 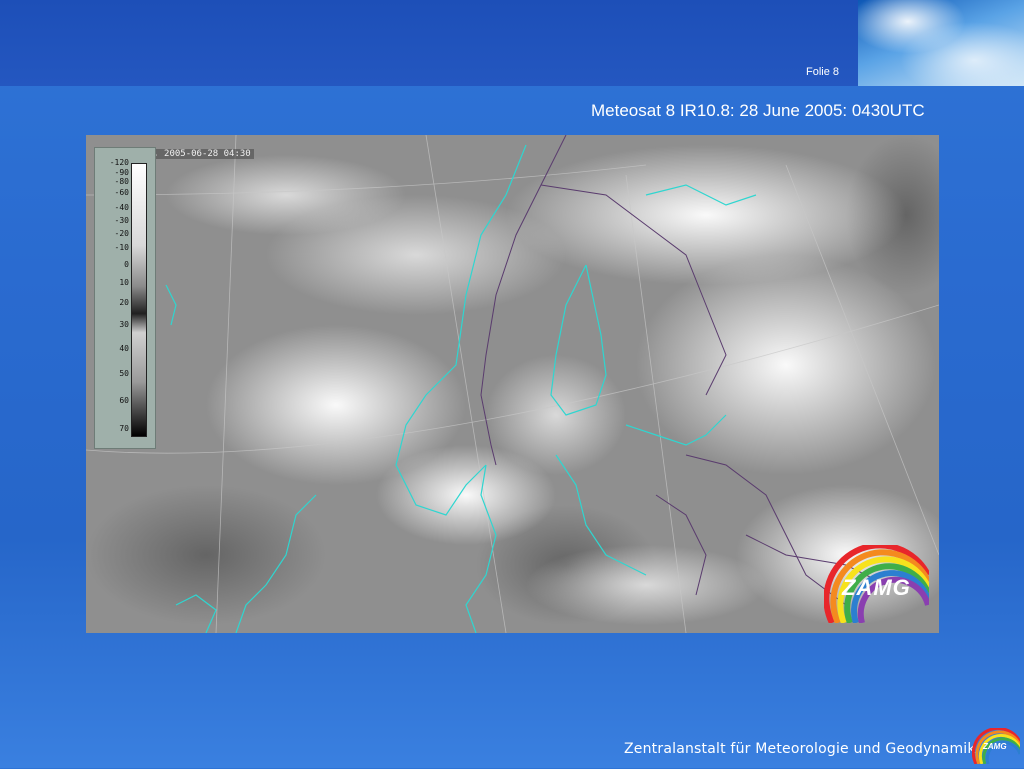 What do you see at coordinates (121, 172) in the screenshot?
I see `scale-tick: -90` at bounding box center [121, 172].